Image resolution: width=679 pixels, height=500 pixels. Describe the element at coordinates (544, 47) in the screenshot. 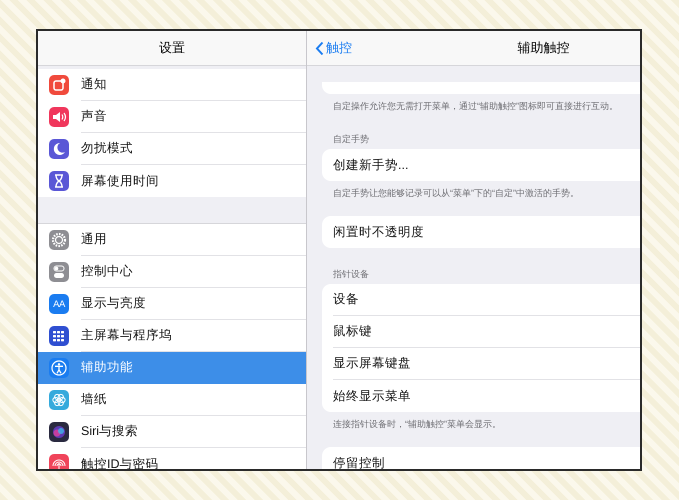

I see `page-title: 辅助触控` at that location.